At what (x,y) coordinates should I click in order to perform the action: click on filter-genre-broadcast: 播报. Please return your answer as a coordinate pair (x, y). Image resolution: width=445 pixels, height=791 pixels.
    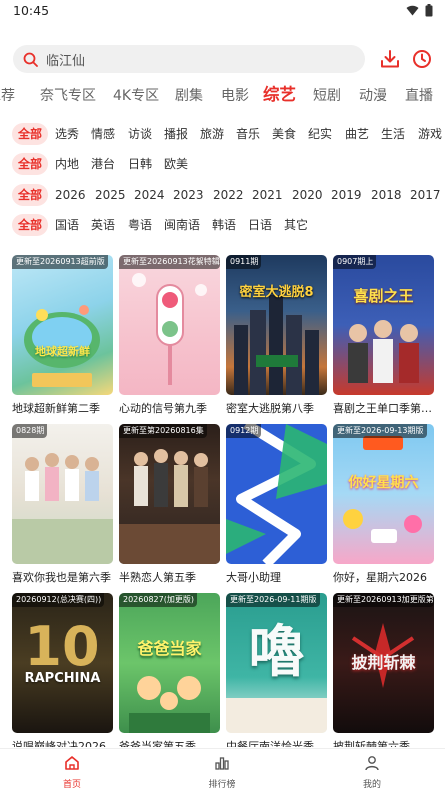
    Looking at the image, I should click on (176, 134).